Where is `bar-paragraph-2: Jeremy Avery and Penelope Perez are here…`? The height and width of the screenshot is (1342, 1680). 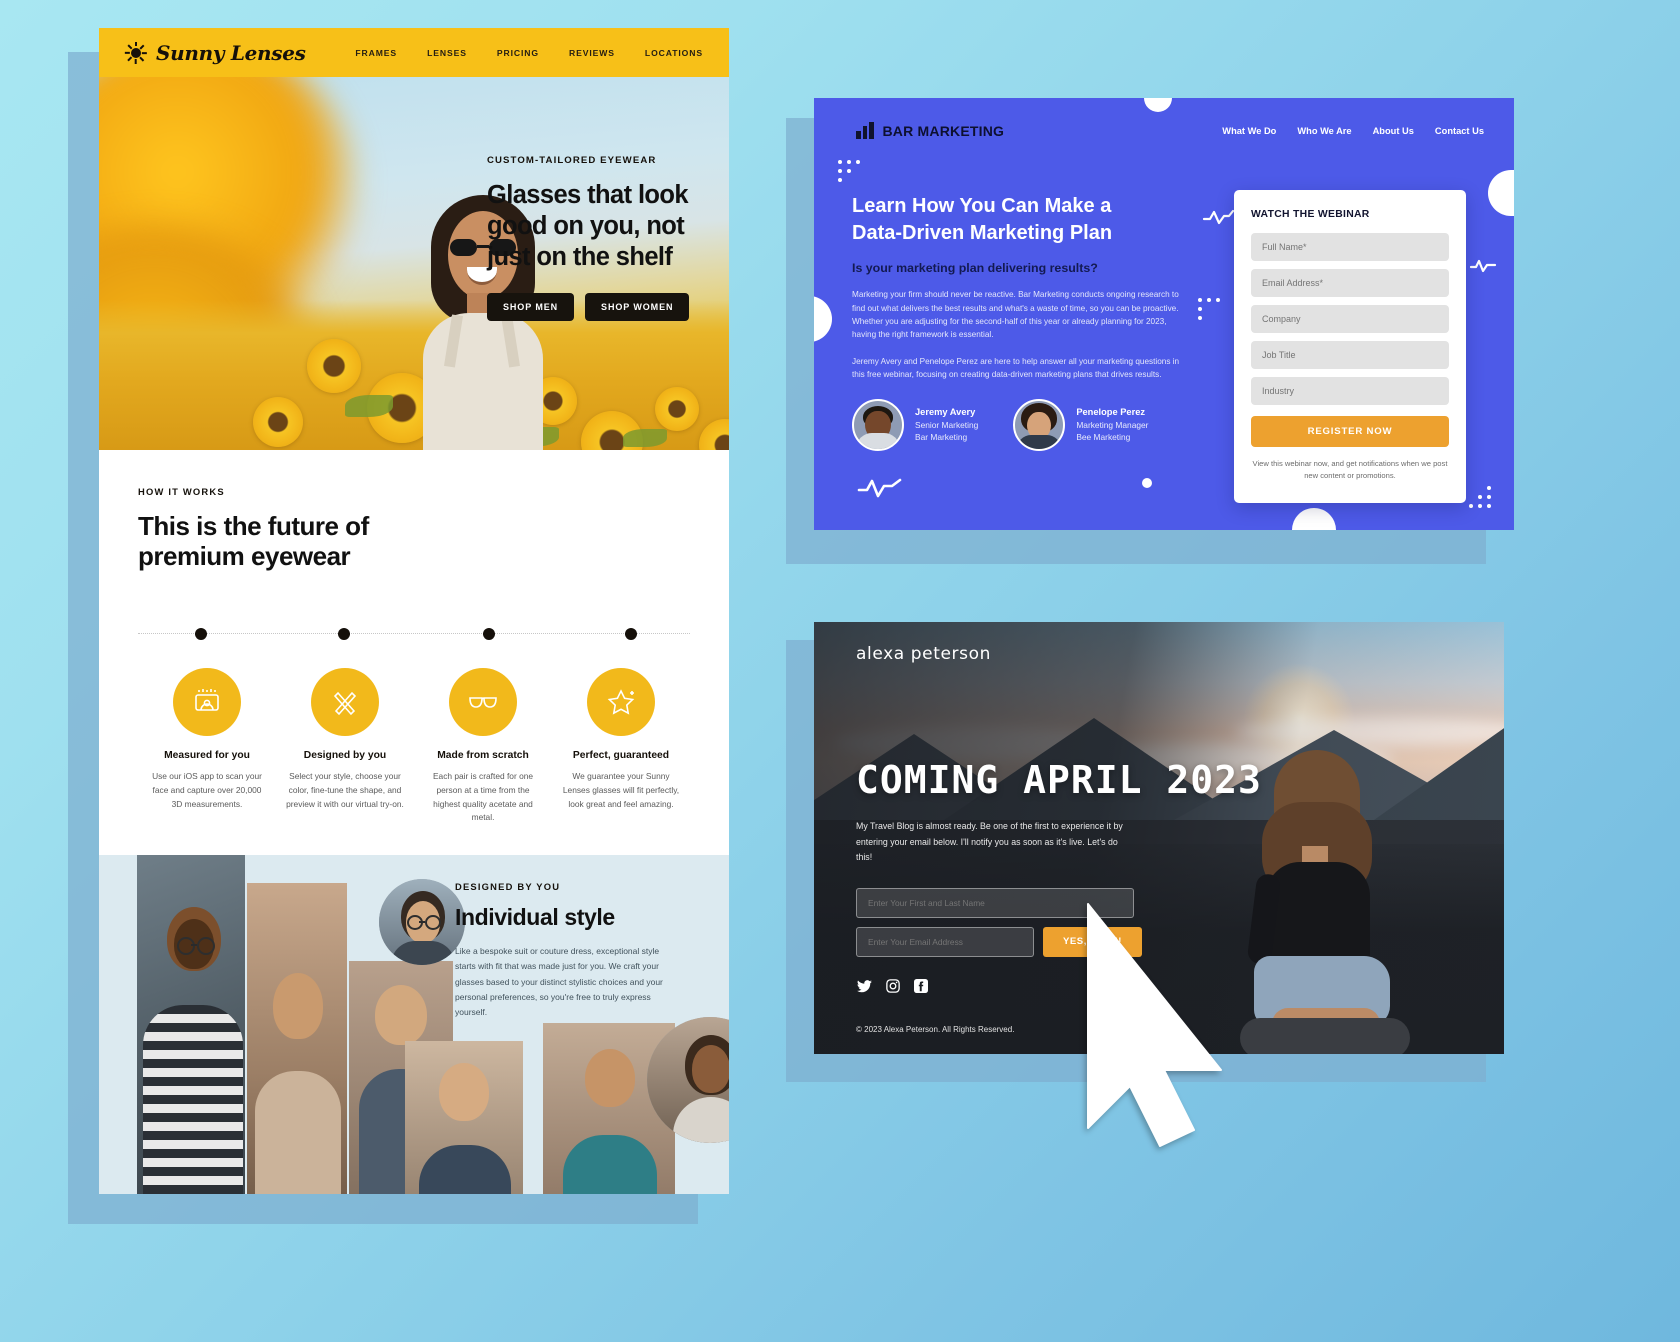
bar-paragraph-2: Jeremy Avery and Penelope Perez are here… is located at coordinates (1016, 367).